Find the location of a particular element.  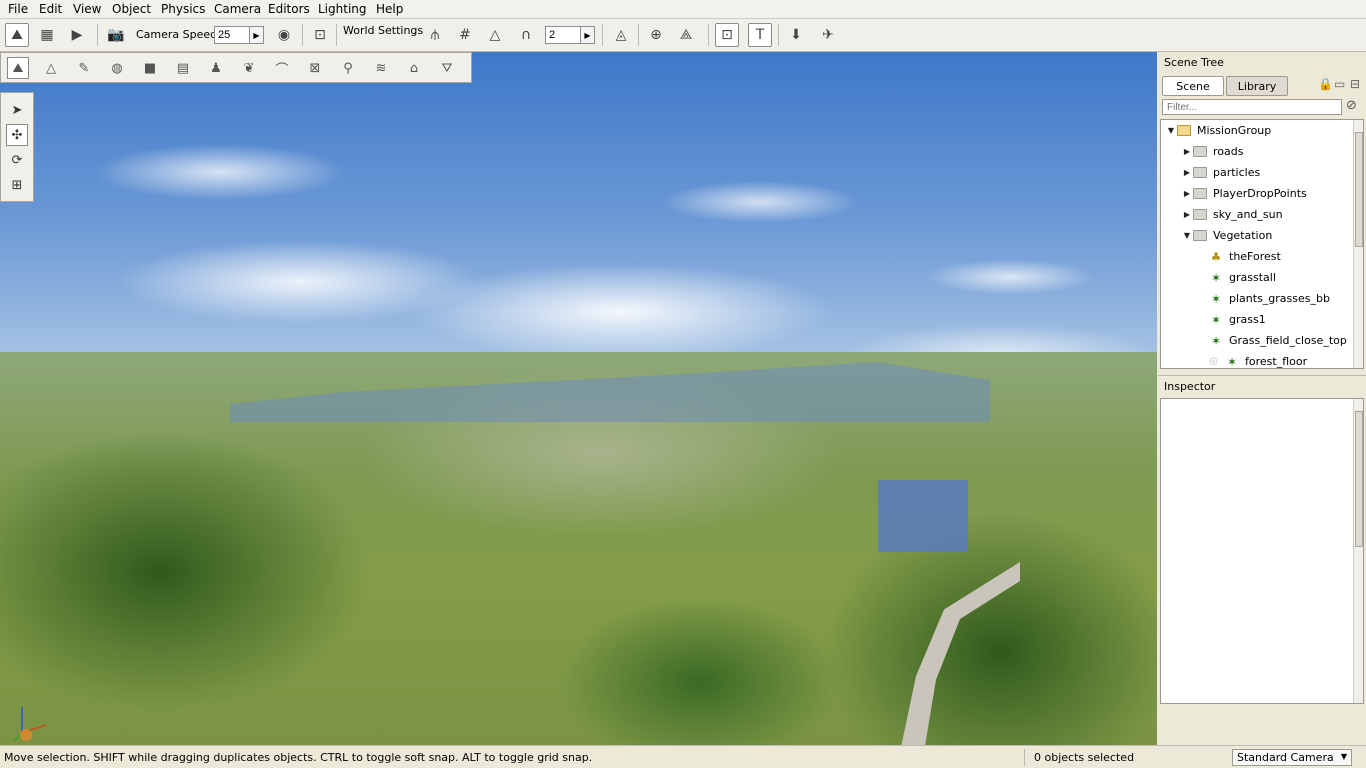

tree-item-missiongroup: ▼ MissionGroup is located at coordinates (1260, 130).